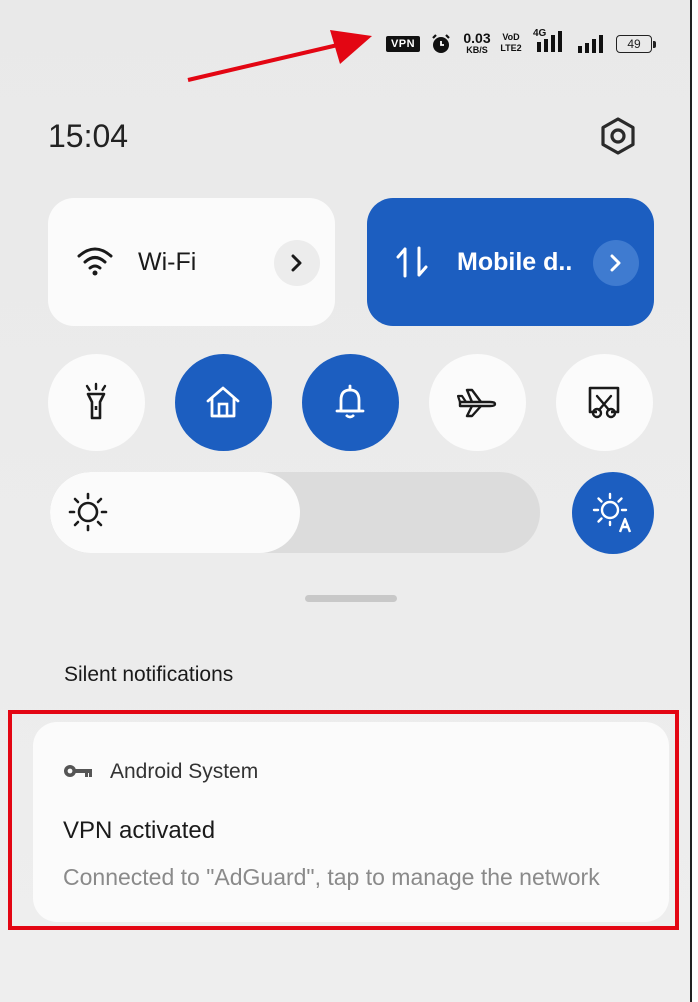 The width and height of the screenshot is (698, 1002). Describe the element at coordinates (441, 43) in the screenshot. I see `alarm-icon` at that location.